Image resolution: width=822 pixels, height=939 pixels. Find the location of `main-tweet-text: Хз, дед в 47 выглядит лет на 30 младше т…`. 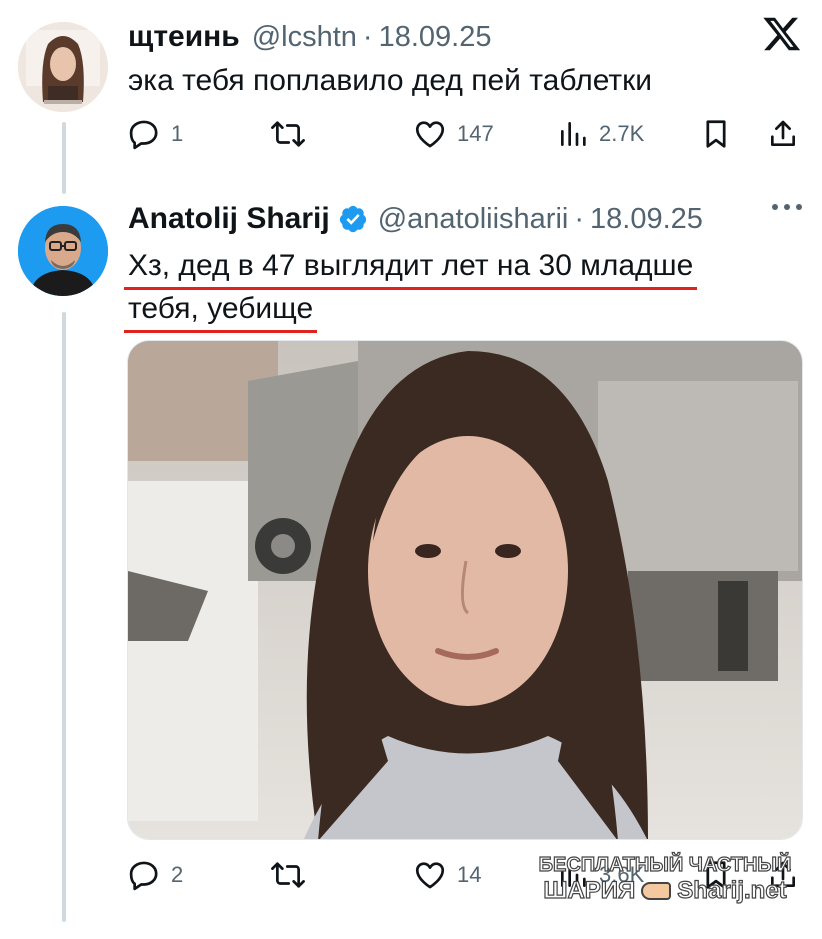

main-tweet-text: Хз, дед в 47 выглядит лет на 30 младше т… is located at coordinates (410, 289).